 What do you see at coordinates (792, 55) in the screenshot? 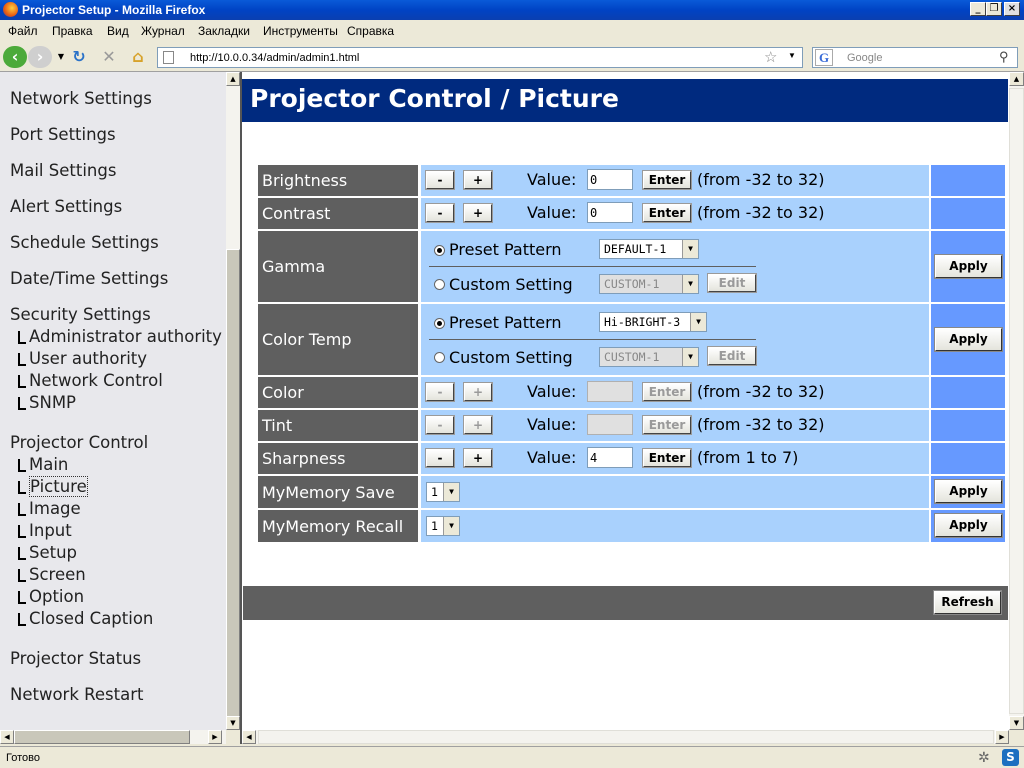
I see `url-dropdown-icon: ▼` at bounding box center [792, 55].